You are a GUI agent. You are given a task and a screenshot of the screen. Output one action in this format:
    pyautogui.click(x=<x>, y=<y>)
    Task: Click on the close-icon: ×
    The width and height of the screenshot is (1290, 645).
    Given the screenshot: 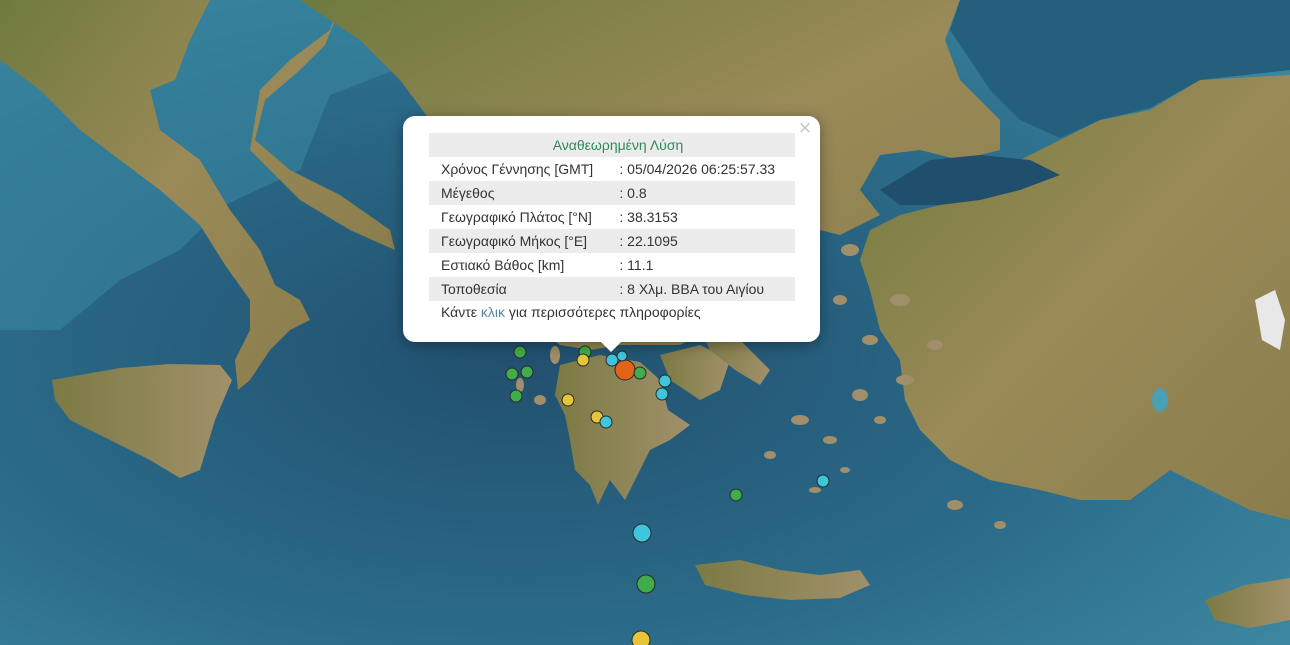 What is the action you would take?
    pyautogui.click(x=805, y=128)
    